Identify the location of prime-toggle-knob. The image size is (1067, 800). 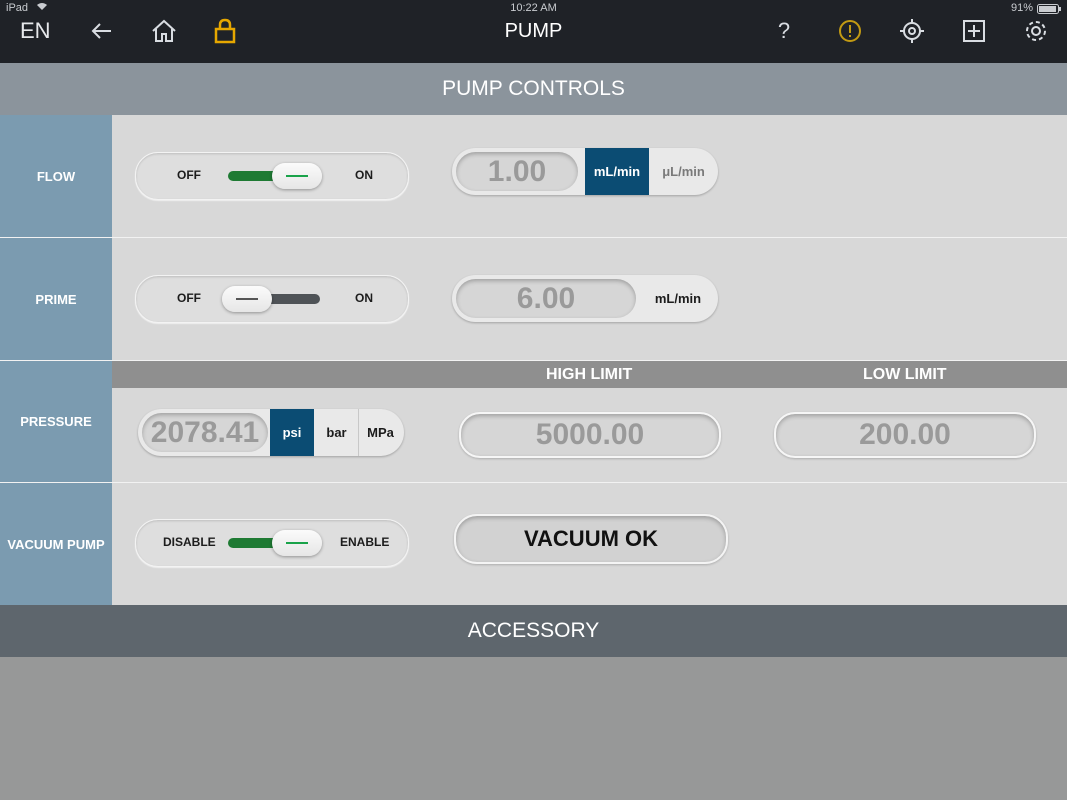
(247, 299).